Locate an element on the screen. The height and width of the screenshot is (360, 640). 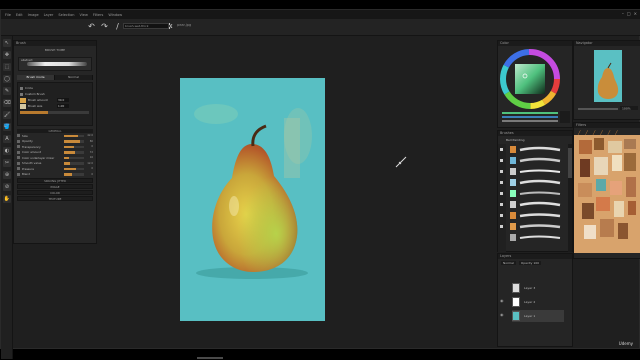
blend-mode-select: Normal is located at coordinates (508, 263).